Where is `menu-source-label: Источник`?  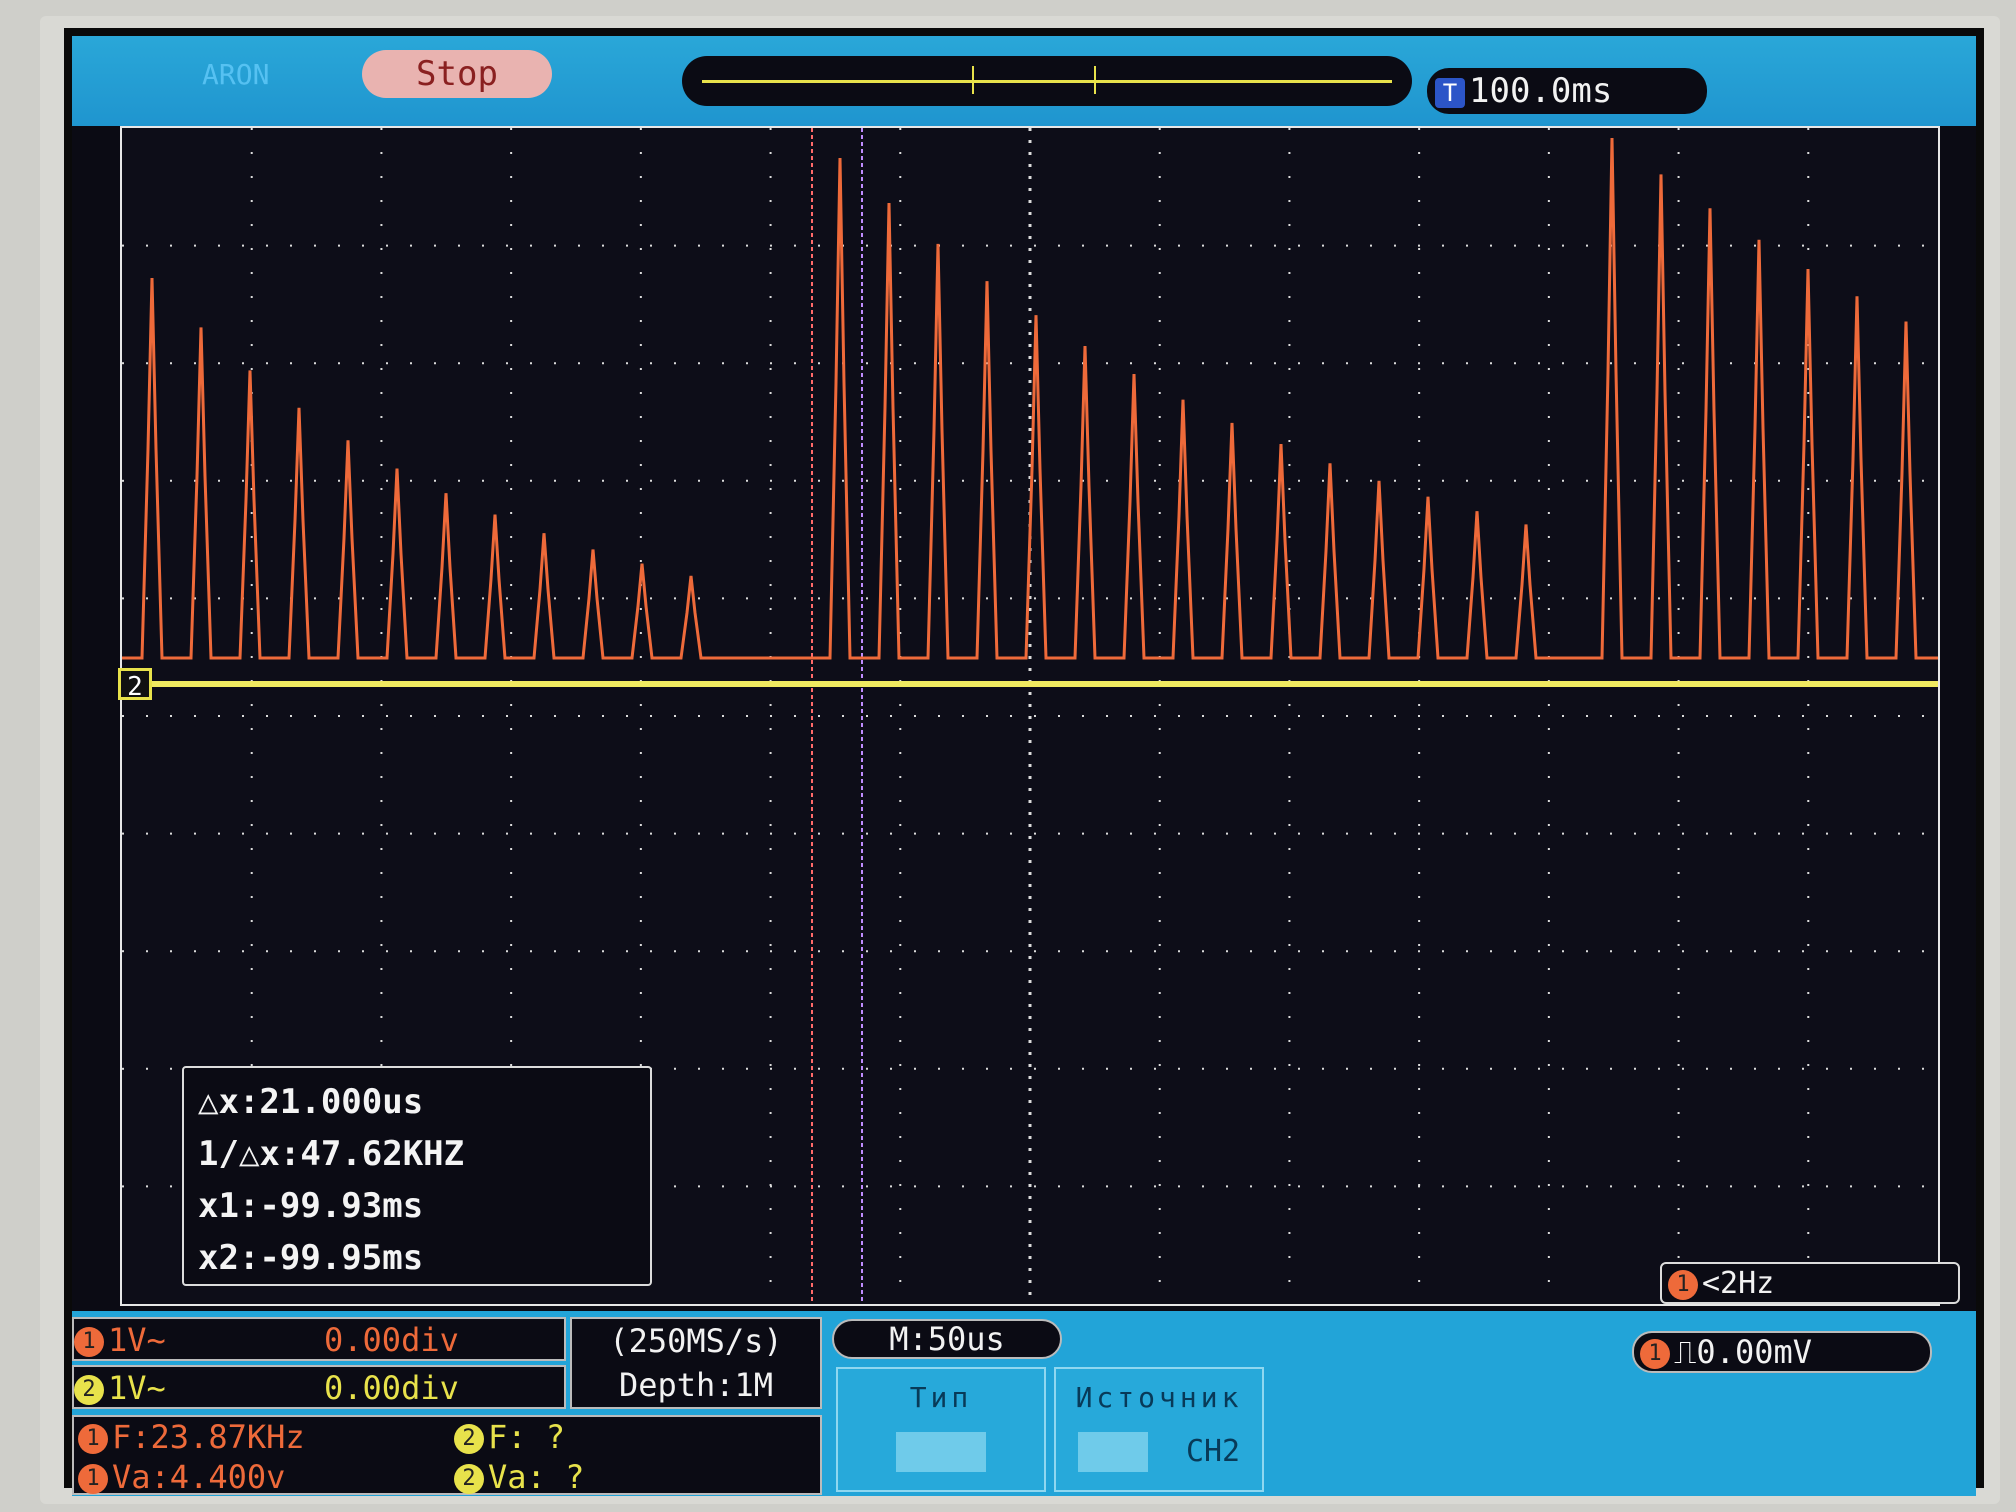
menu-source-label: Источник is located at coordinates (1159, 1397).